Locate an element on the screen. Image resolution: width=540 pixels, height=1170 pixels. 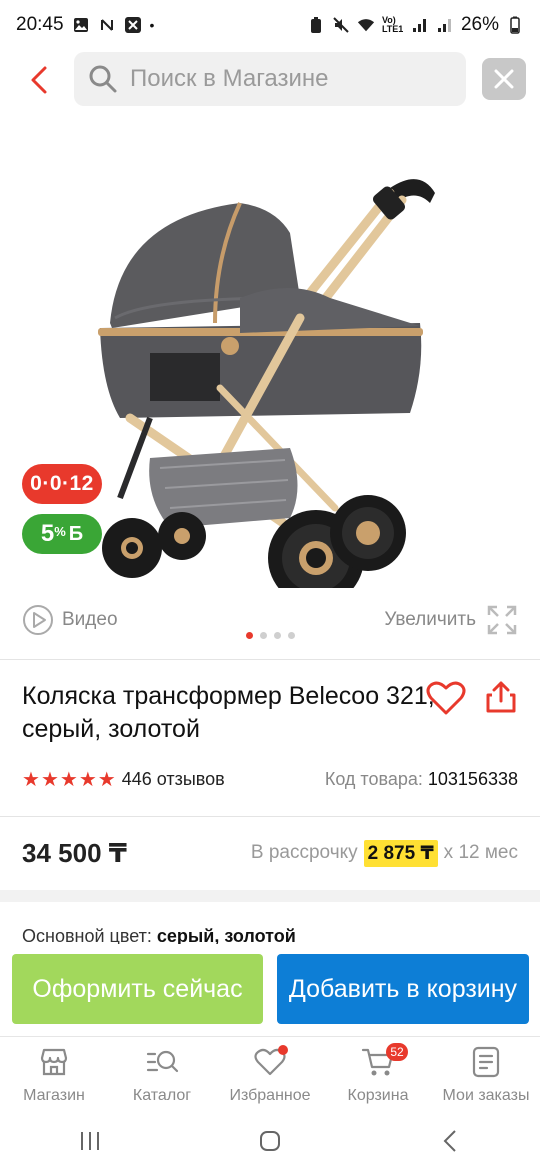
installment-badge: 0·0·12 is located at coordinates (62, 484).